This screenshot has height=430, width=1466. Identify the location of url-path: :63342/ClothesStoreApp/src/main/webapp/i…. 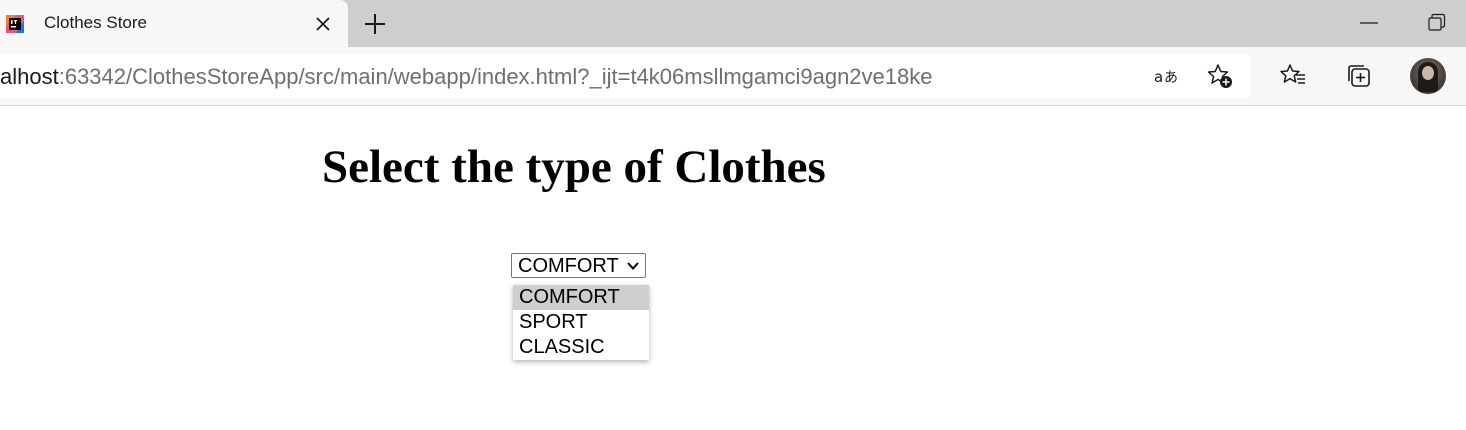
(495, 76).